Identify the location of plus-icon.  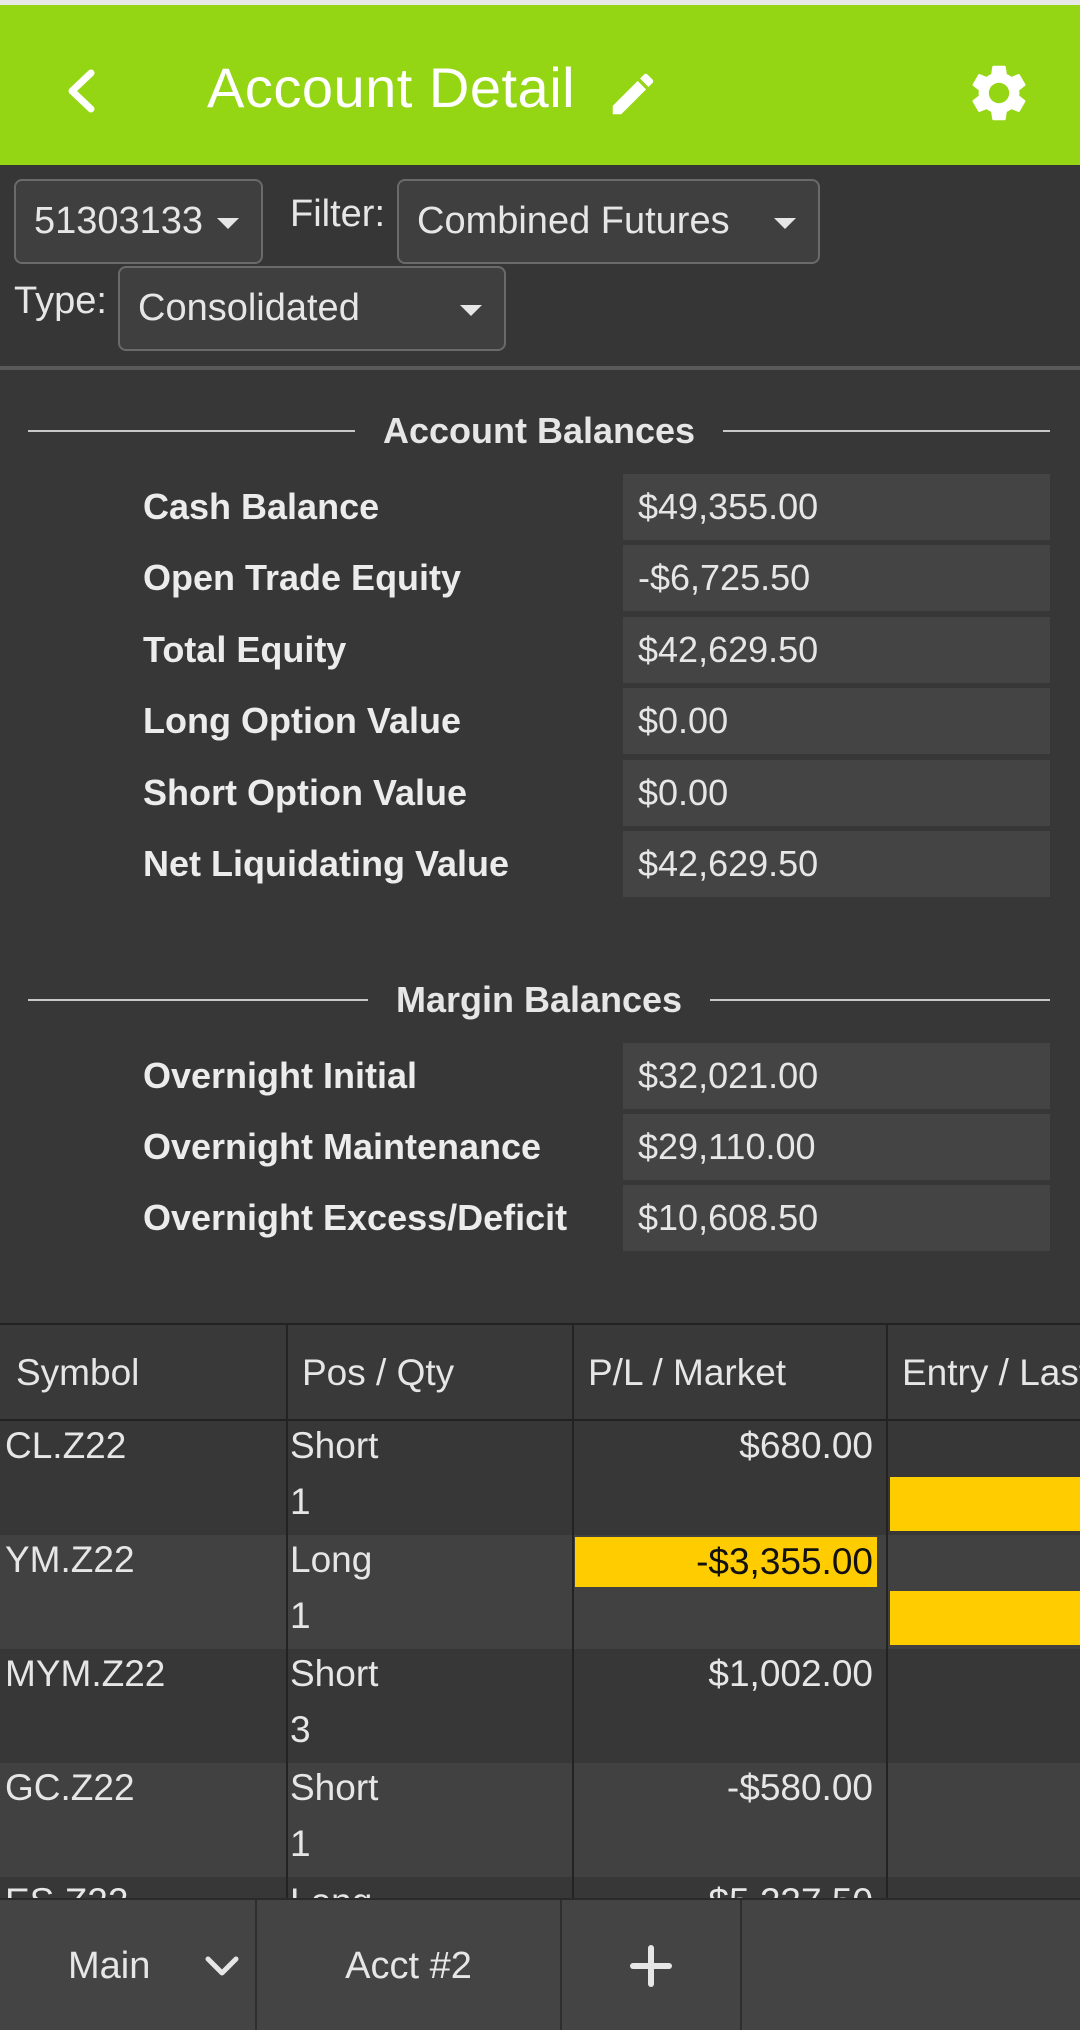
(651, 1966).